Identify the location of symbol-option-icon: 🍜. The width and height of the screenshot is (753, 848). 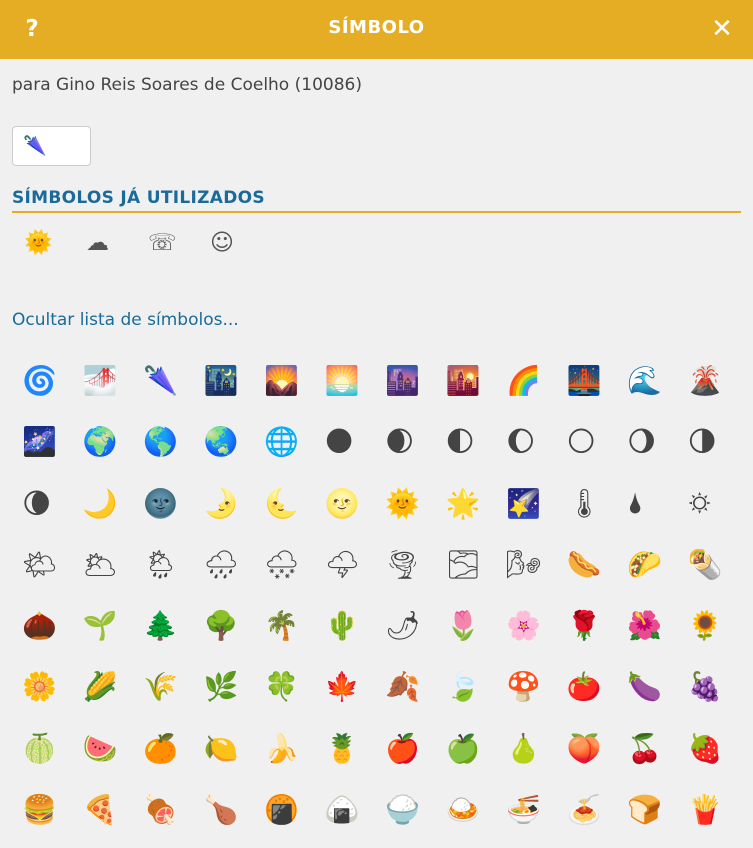
(529, 810).